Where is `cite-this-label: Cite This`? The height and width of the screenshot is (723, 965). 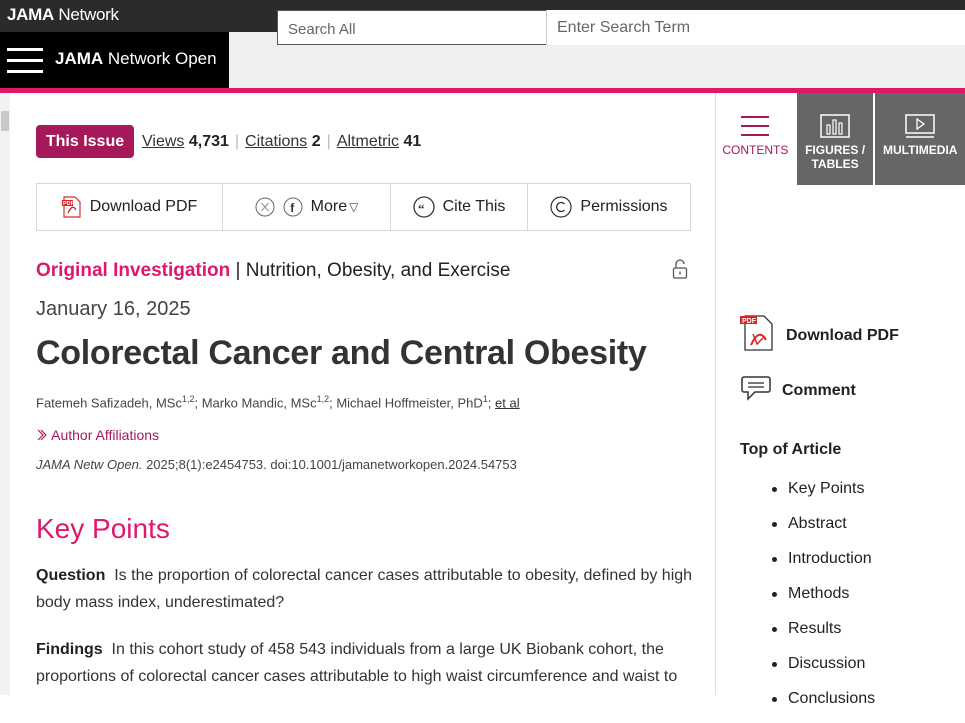
cite-this-label: Cite This is located at coordinates (474, 206).